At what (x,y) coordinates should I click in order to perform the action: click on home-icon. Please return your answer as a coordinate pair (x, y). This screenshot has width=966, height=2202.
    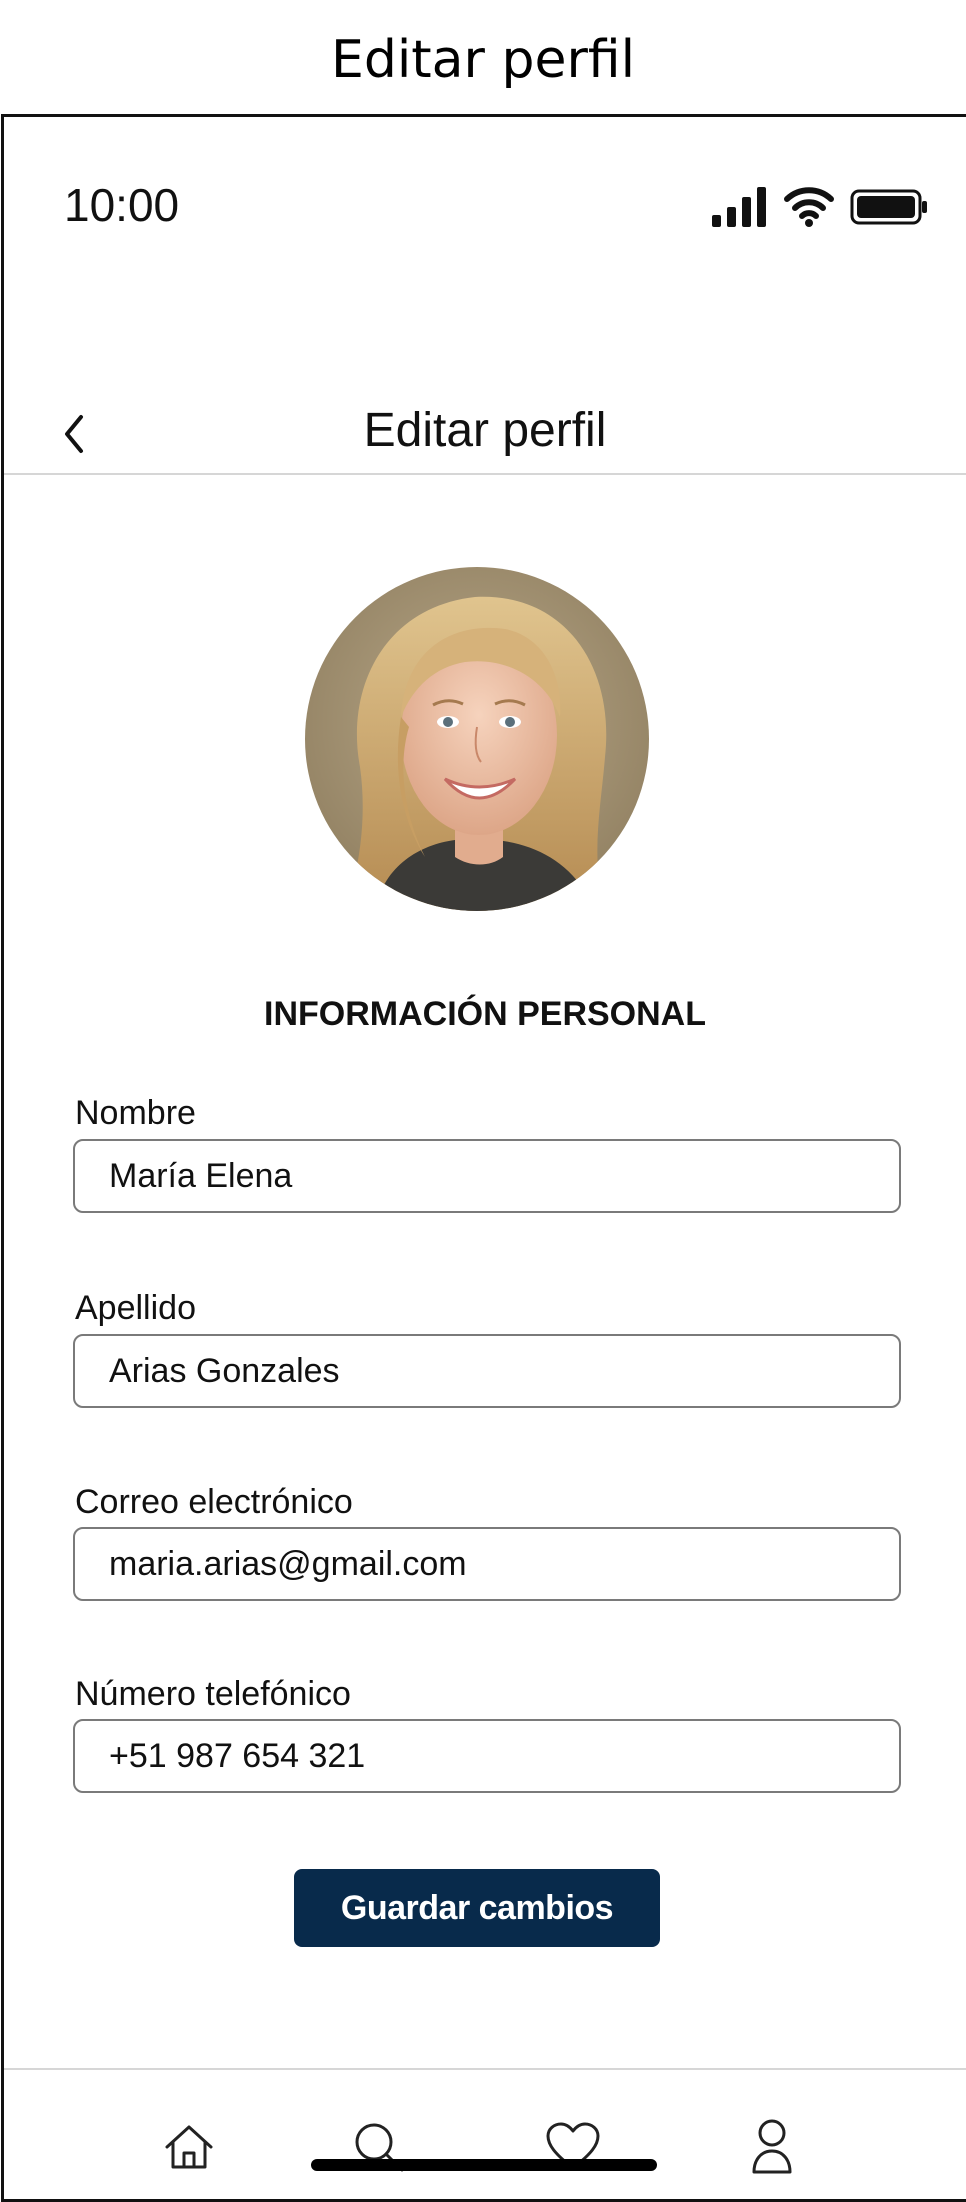
    Looking at the image, I should click on (189, 2147).